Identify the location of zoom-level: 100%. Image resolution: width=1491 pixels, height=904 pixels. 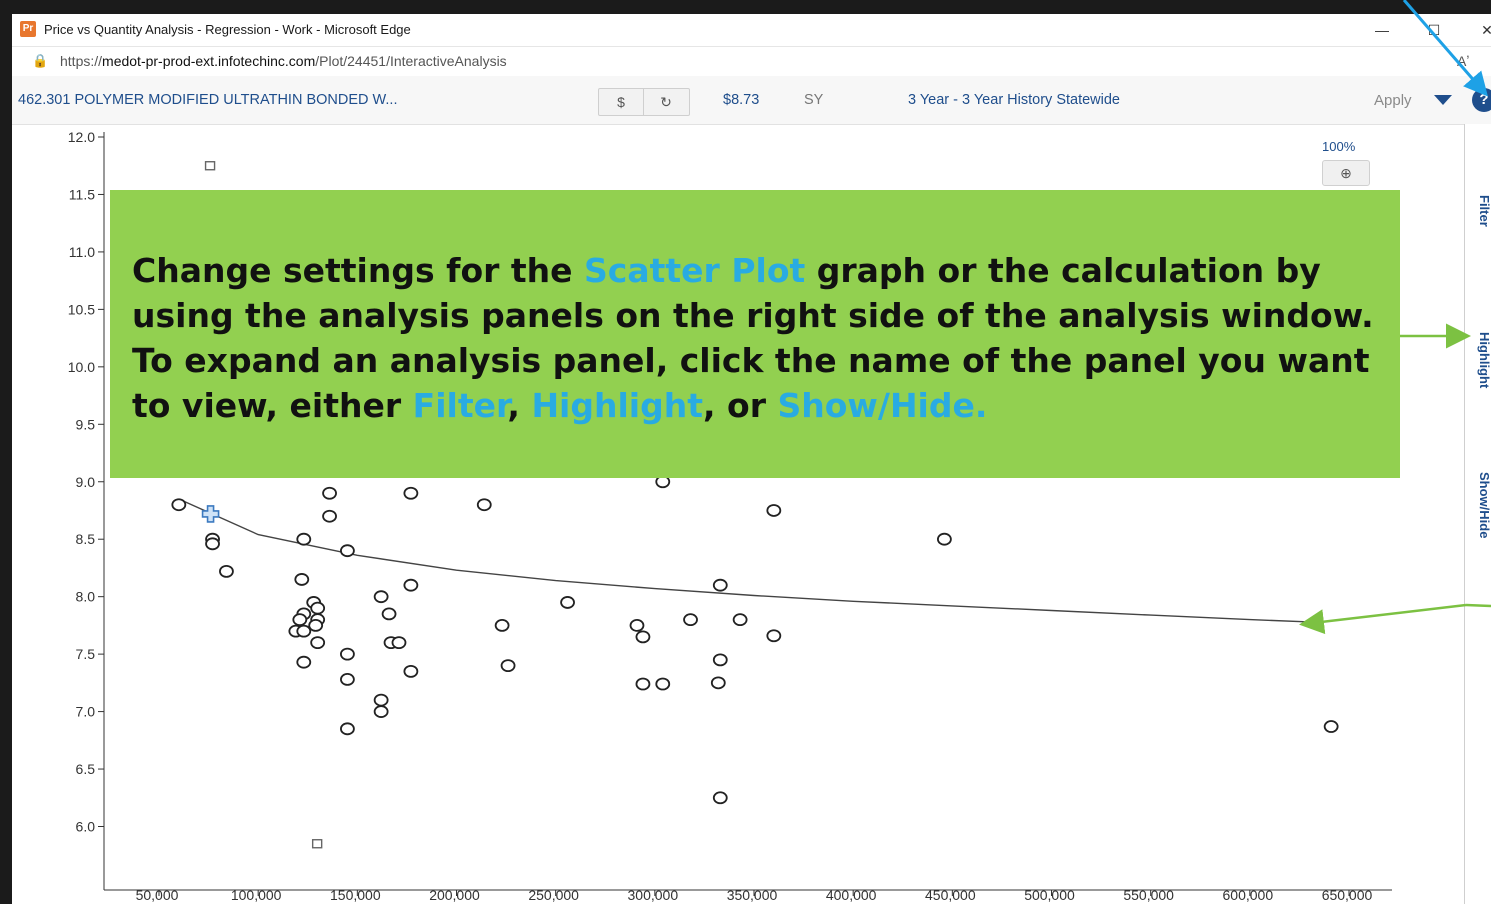
(1339, 146).